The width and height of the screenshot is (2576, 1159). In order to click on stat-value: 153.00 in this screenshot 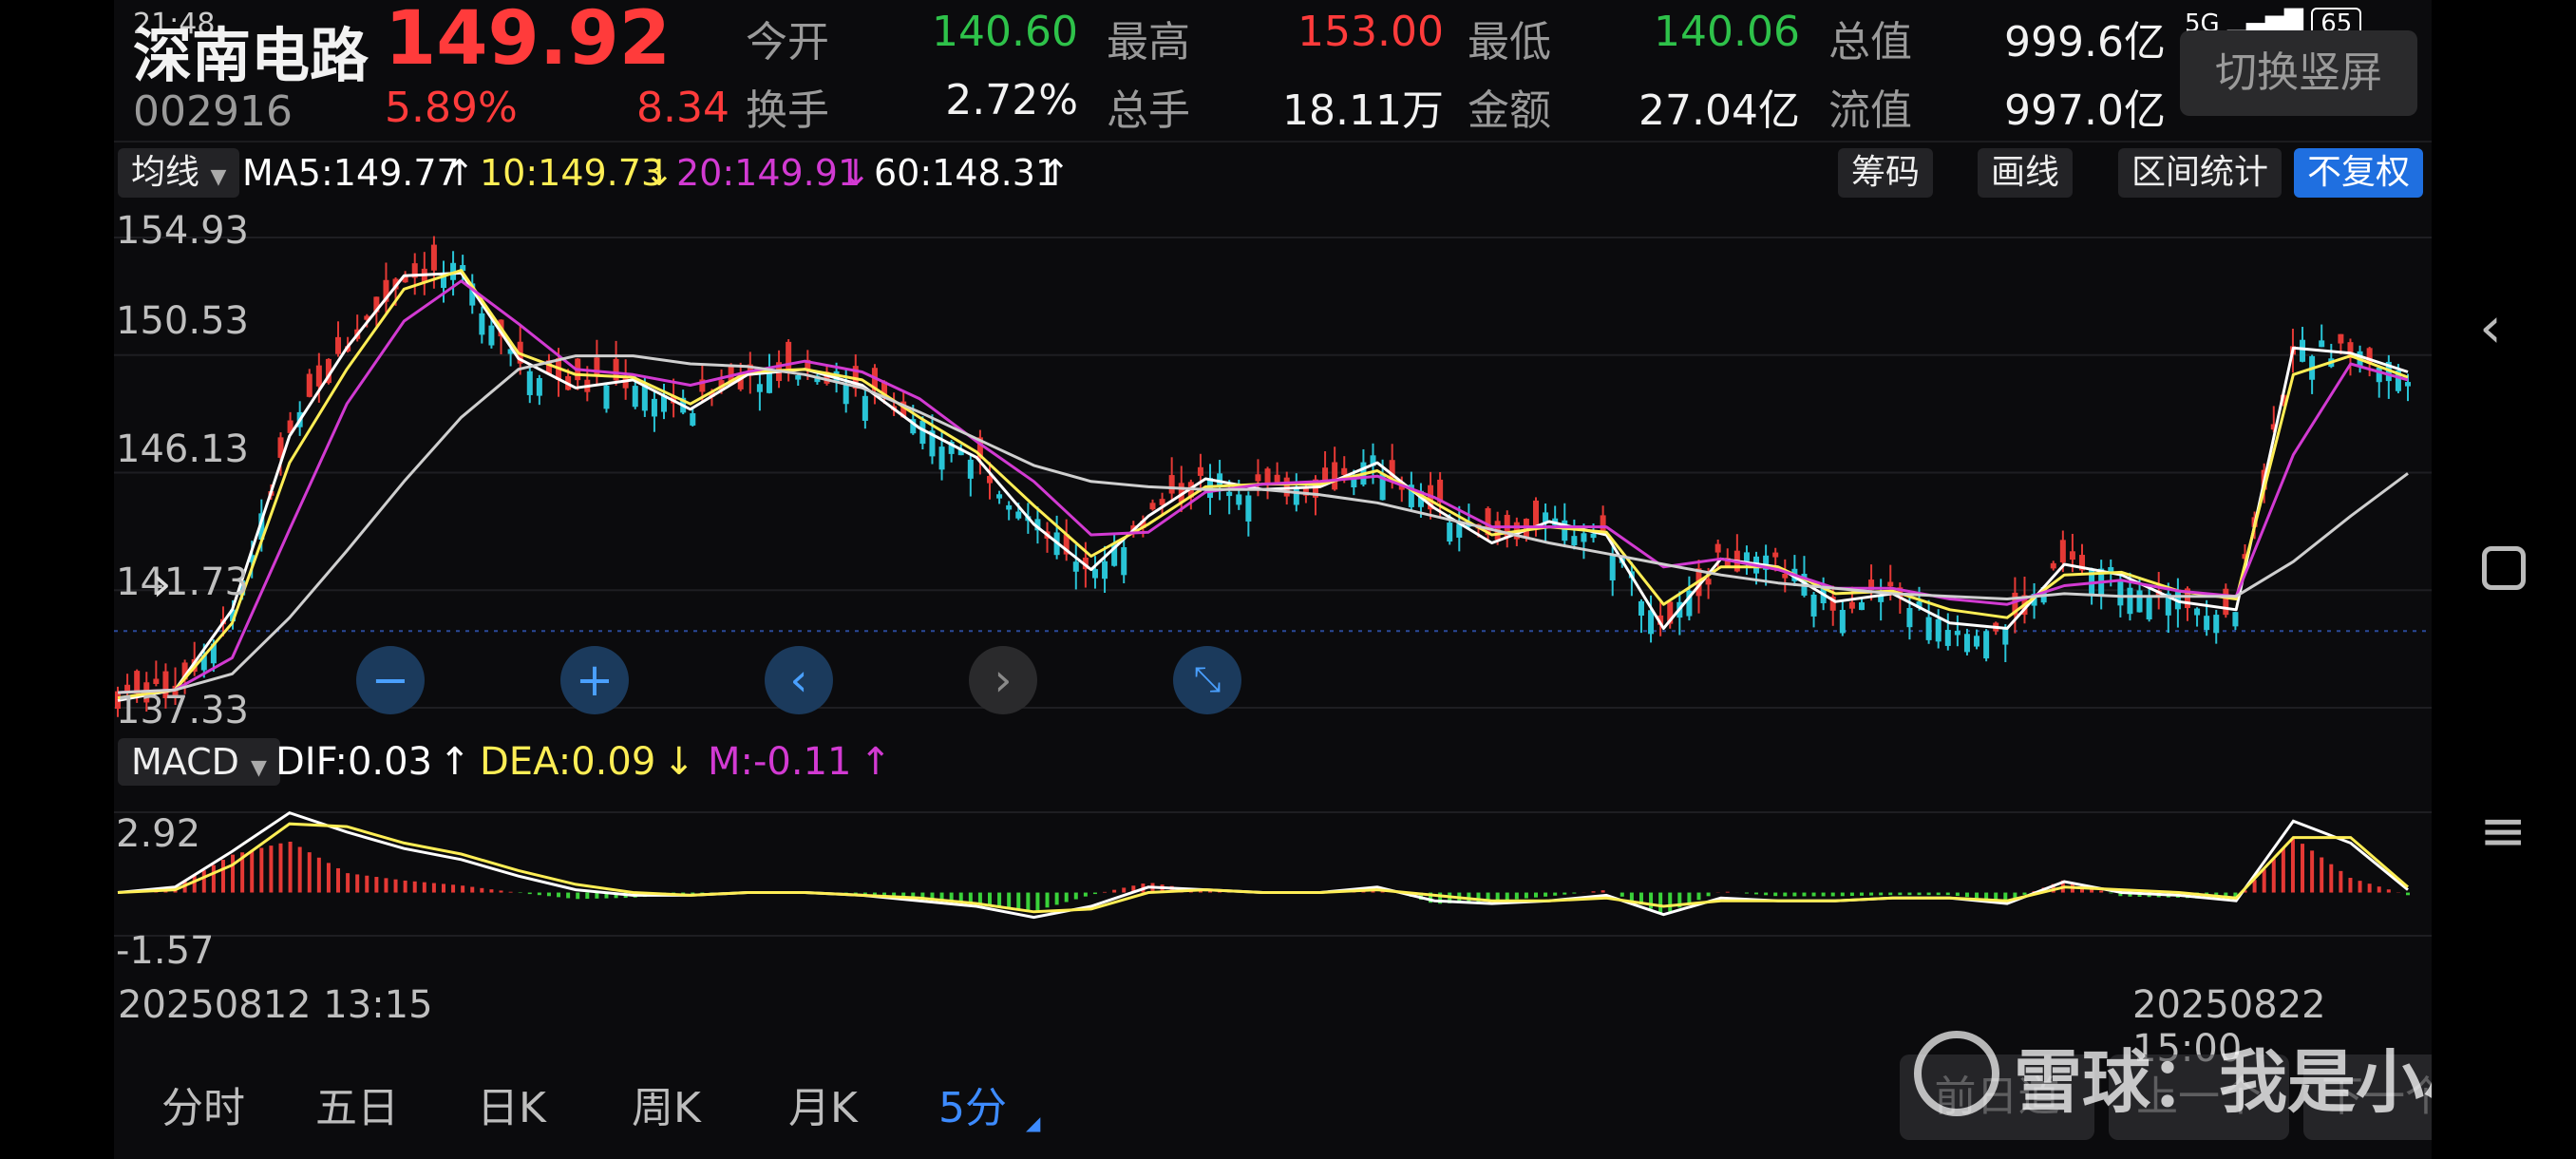, I will do `click(1370, 32)`.